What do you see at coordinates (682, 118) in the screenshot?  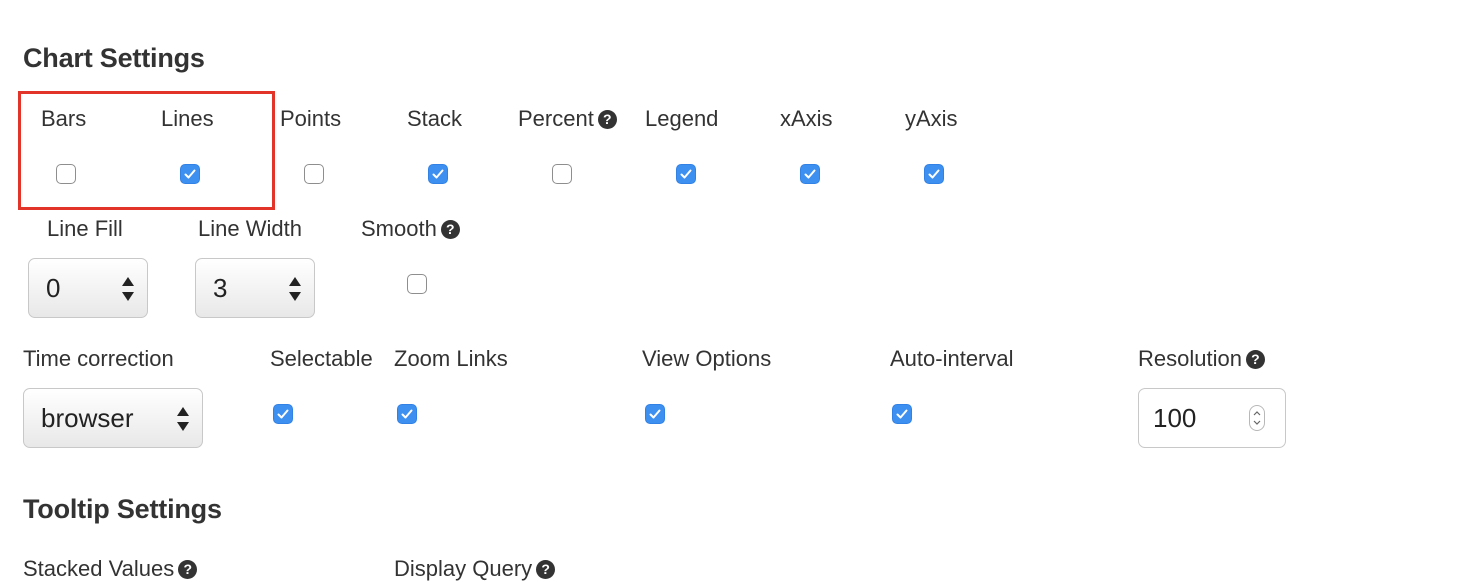 I see `legend-label: Legend` at bounding box center [682, 118].